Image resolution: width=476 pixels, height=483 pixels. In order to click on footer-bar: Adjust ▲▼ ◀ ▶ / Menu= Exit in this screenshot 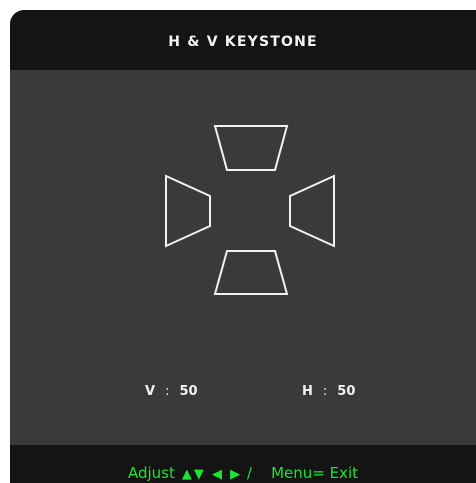, I will do `click(243, 464)`.